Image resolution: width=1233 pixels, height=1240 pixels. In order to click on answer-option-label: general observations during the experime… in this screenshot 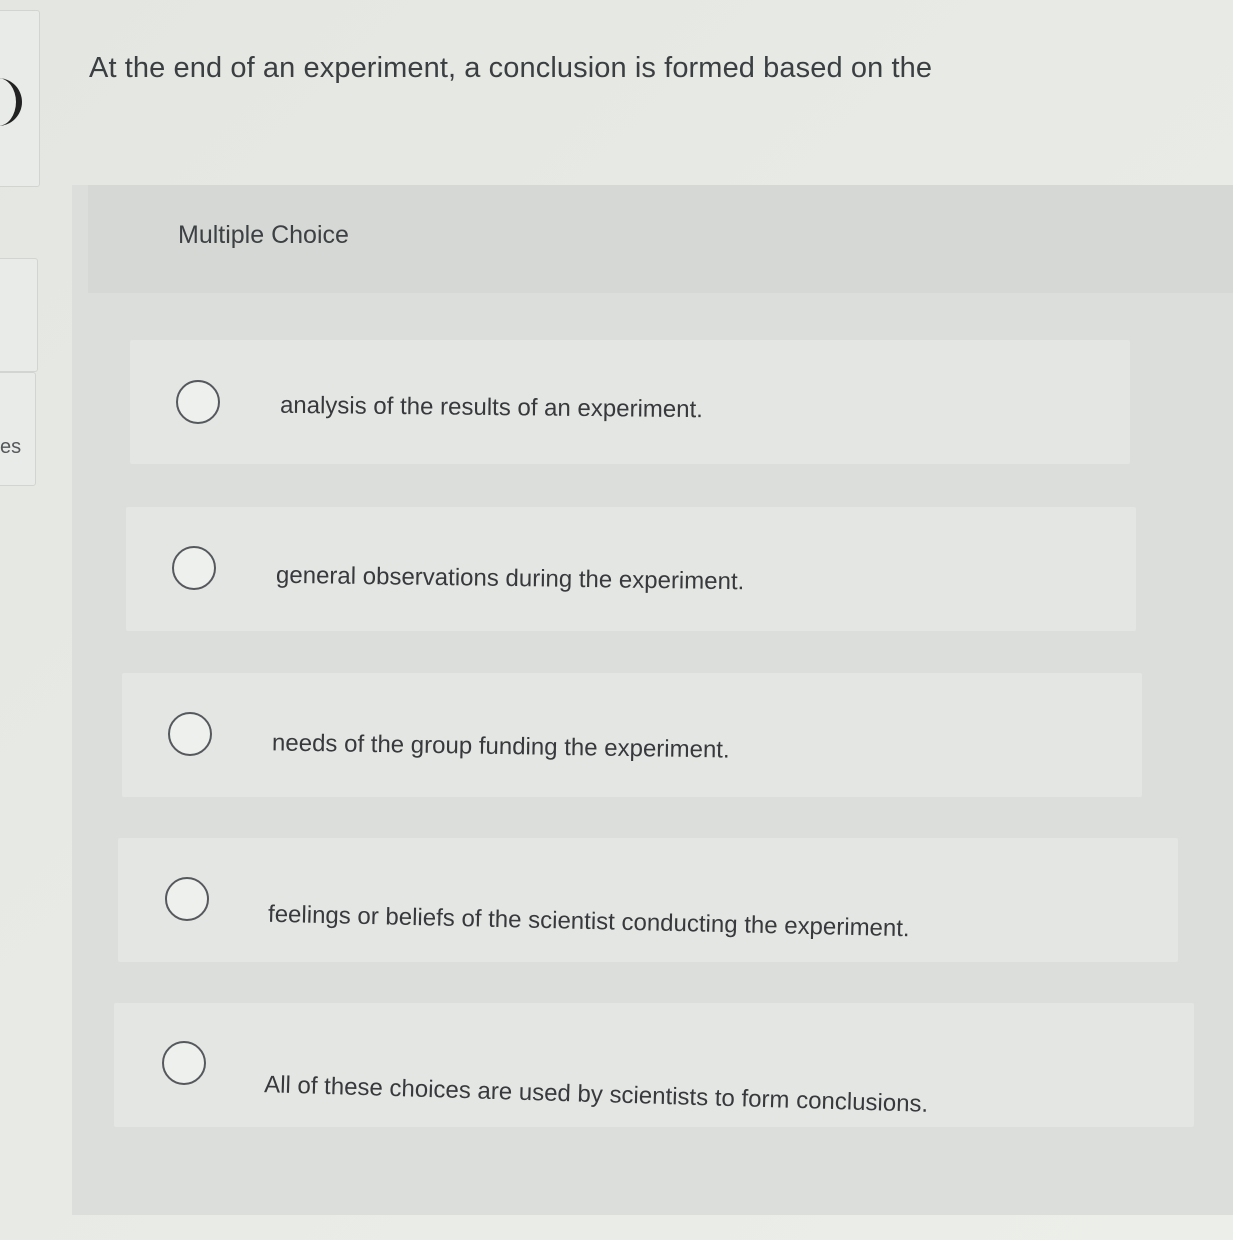, I will do `click(510, 578)`.